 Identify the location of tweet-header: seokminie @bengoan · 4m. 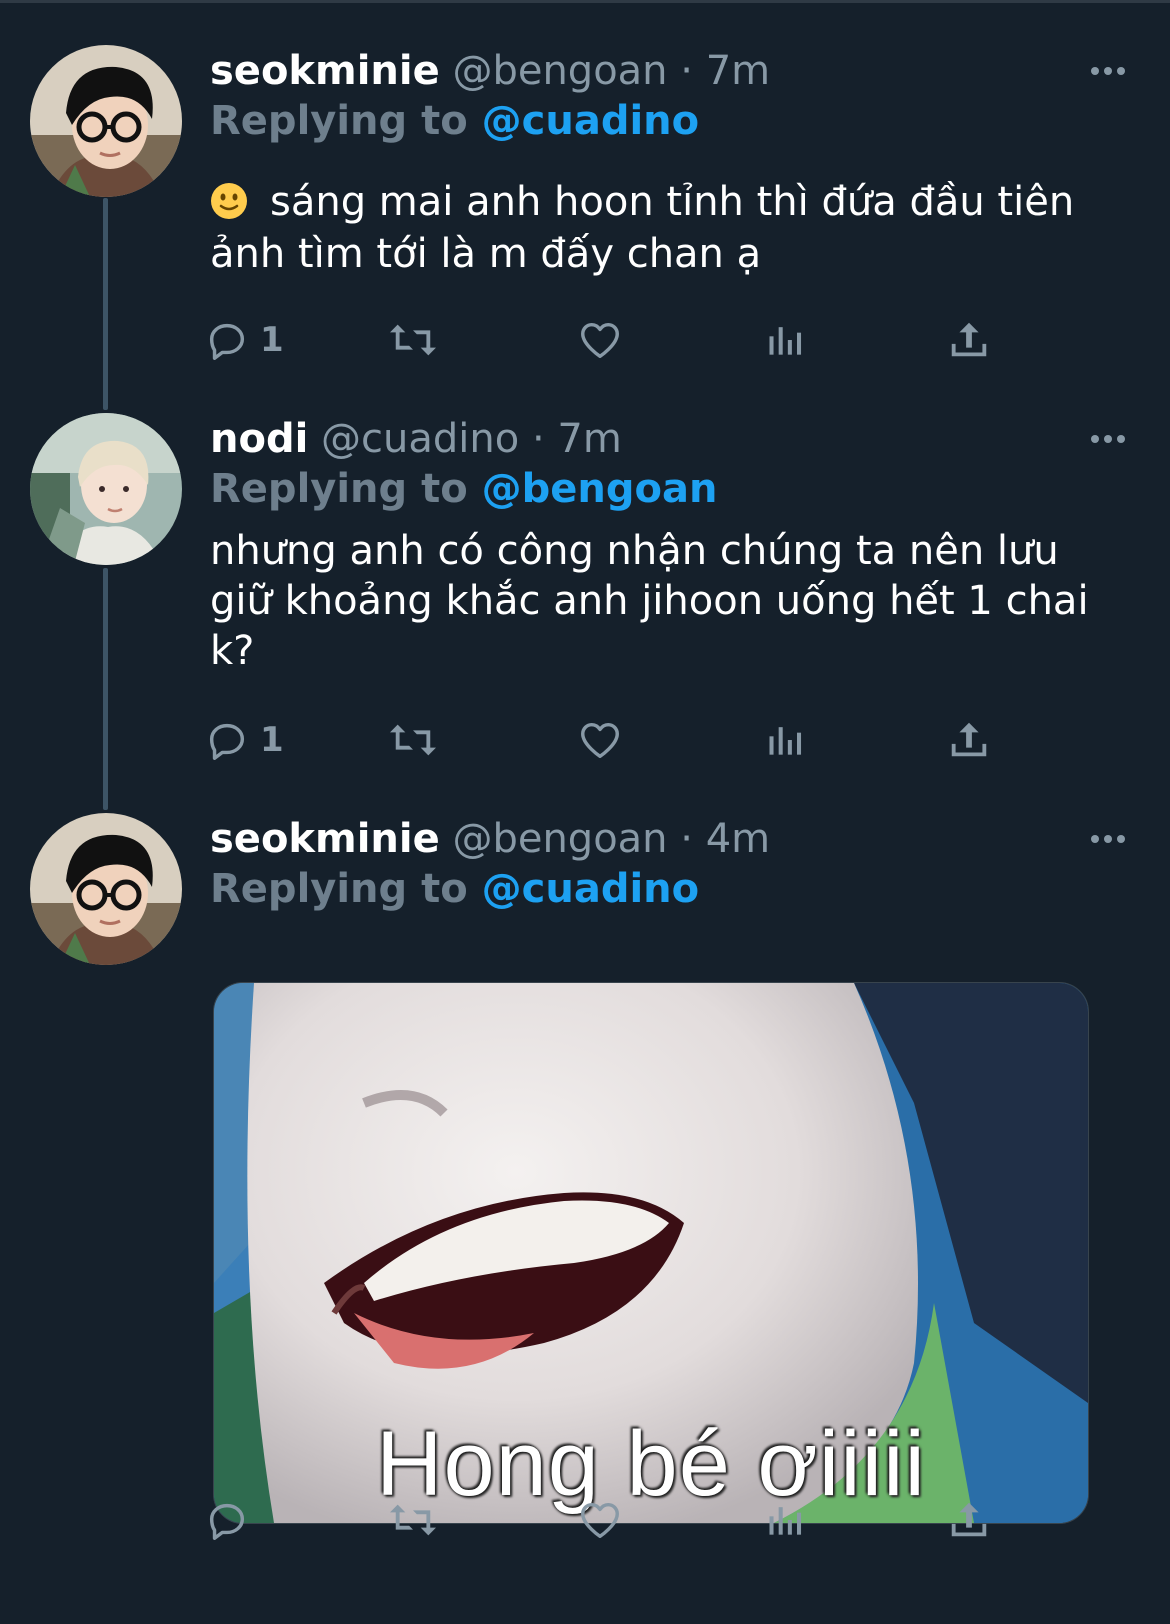
(490, 839).